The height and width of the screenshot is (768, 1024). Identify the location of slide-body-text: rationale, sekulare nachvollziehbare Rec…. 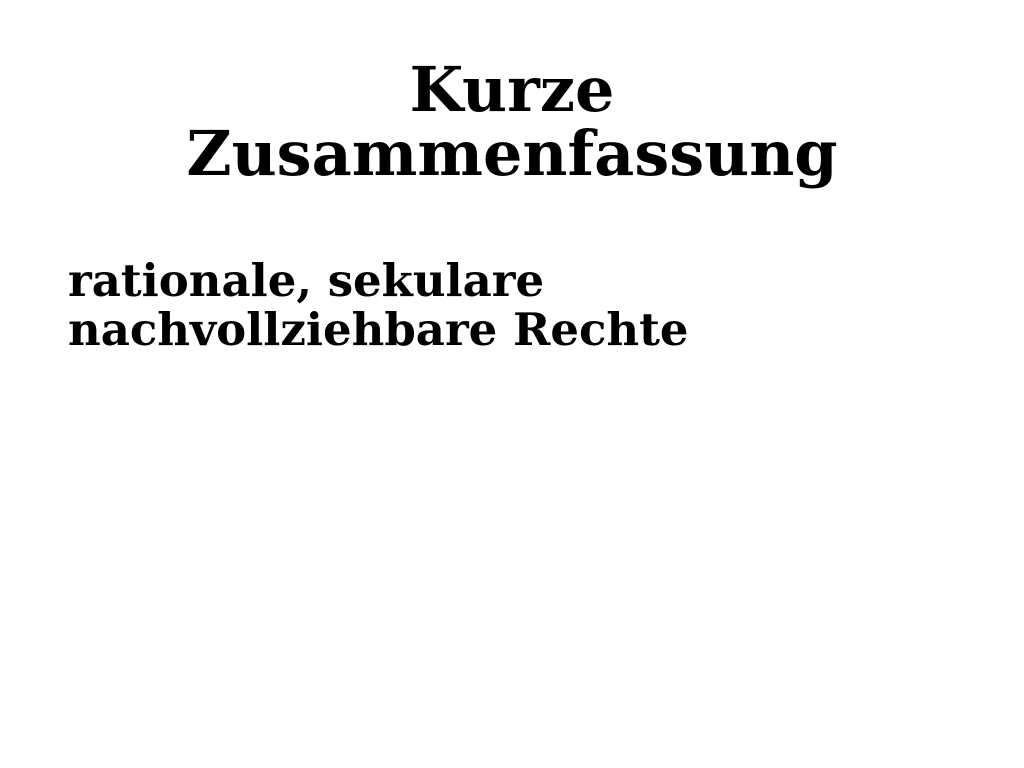
(518, 305).